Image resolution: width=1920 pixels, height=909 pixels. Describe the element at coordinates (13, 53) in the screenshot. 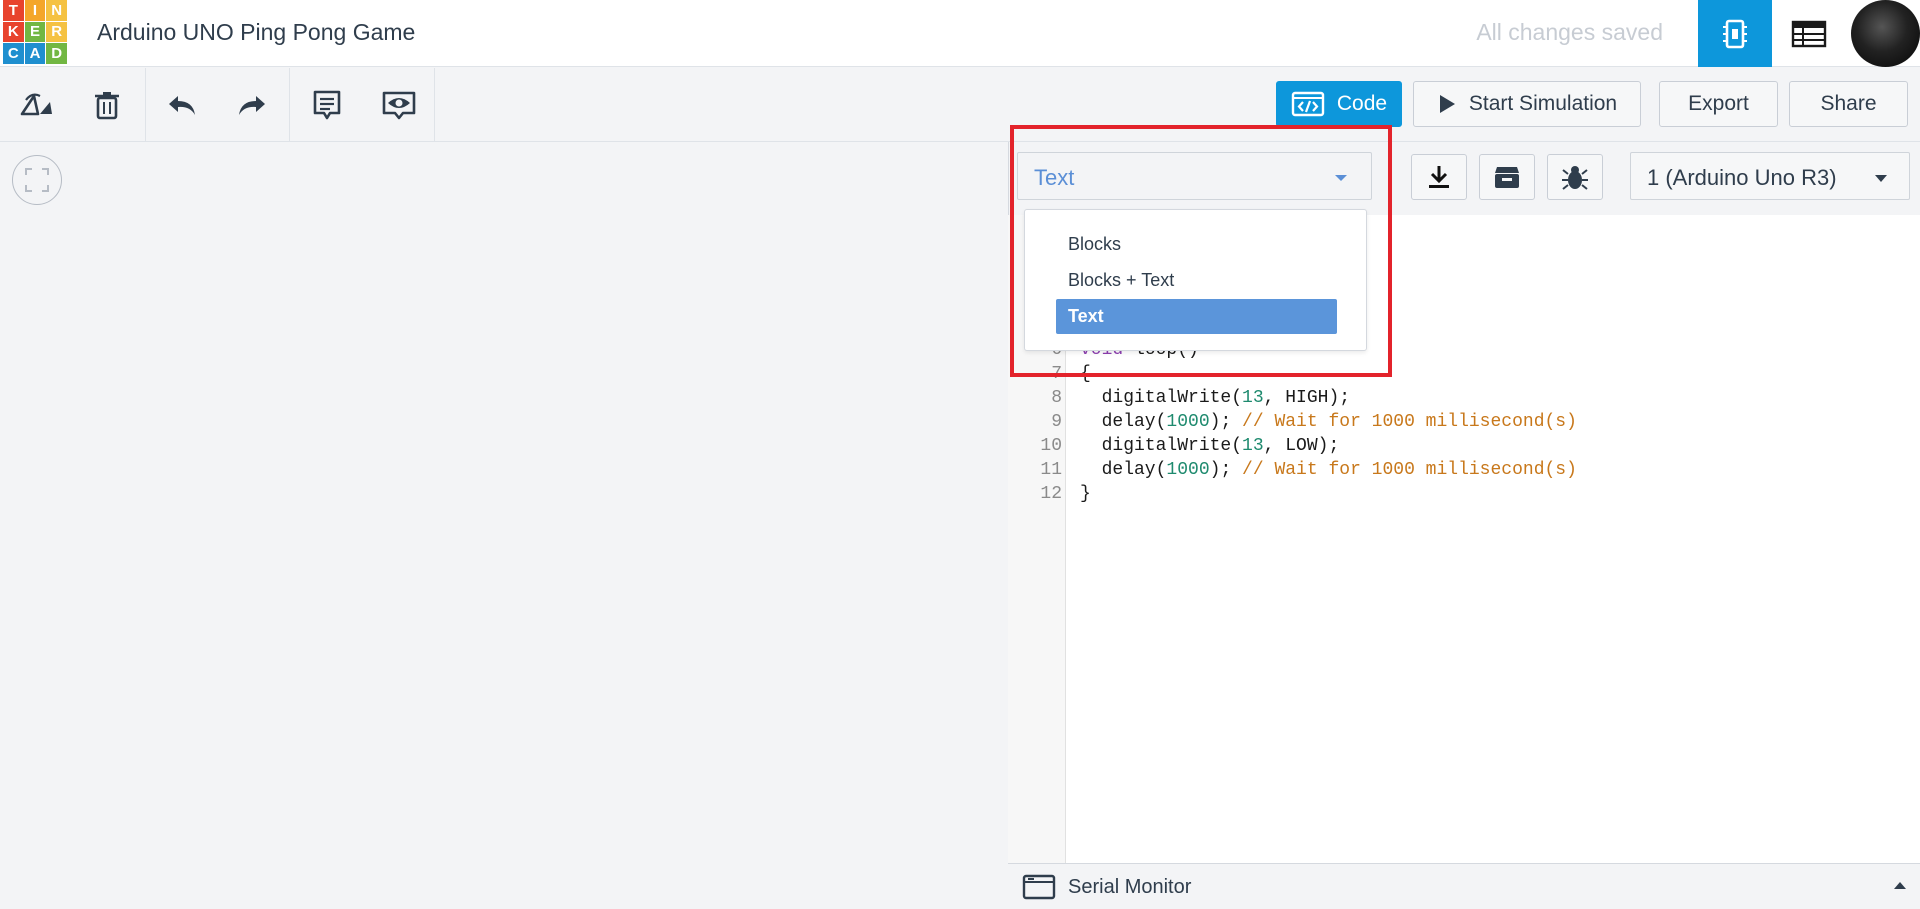

I see `logo-letter: C` at that location.